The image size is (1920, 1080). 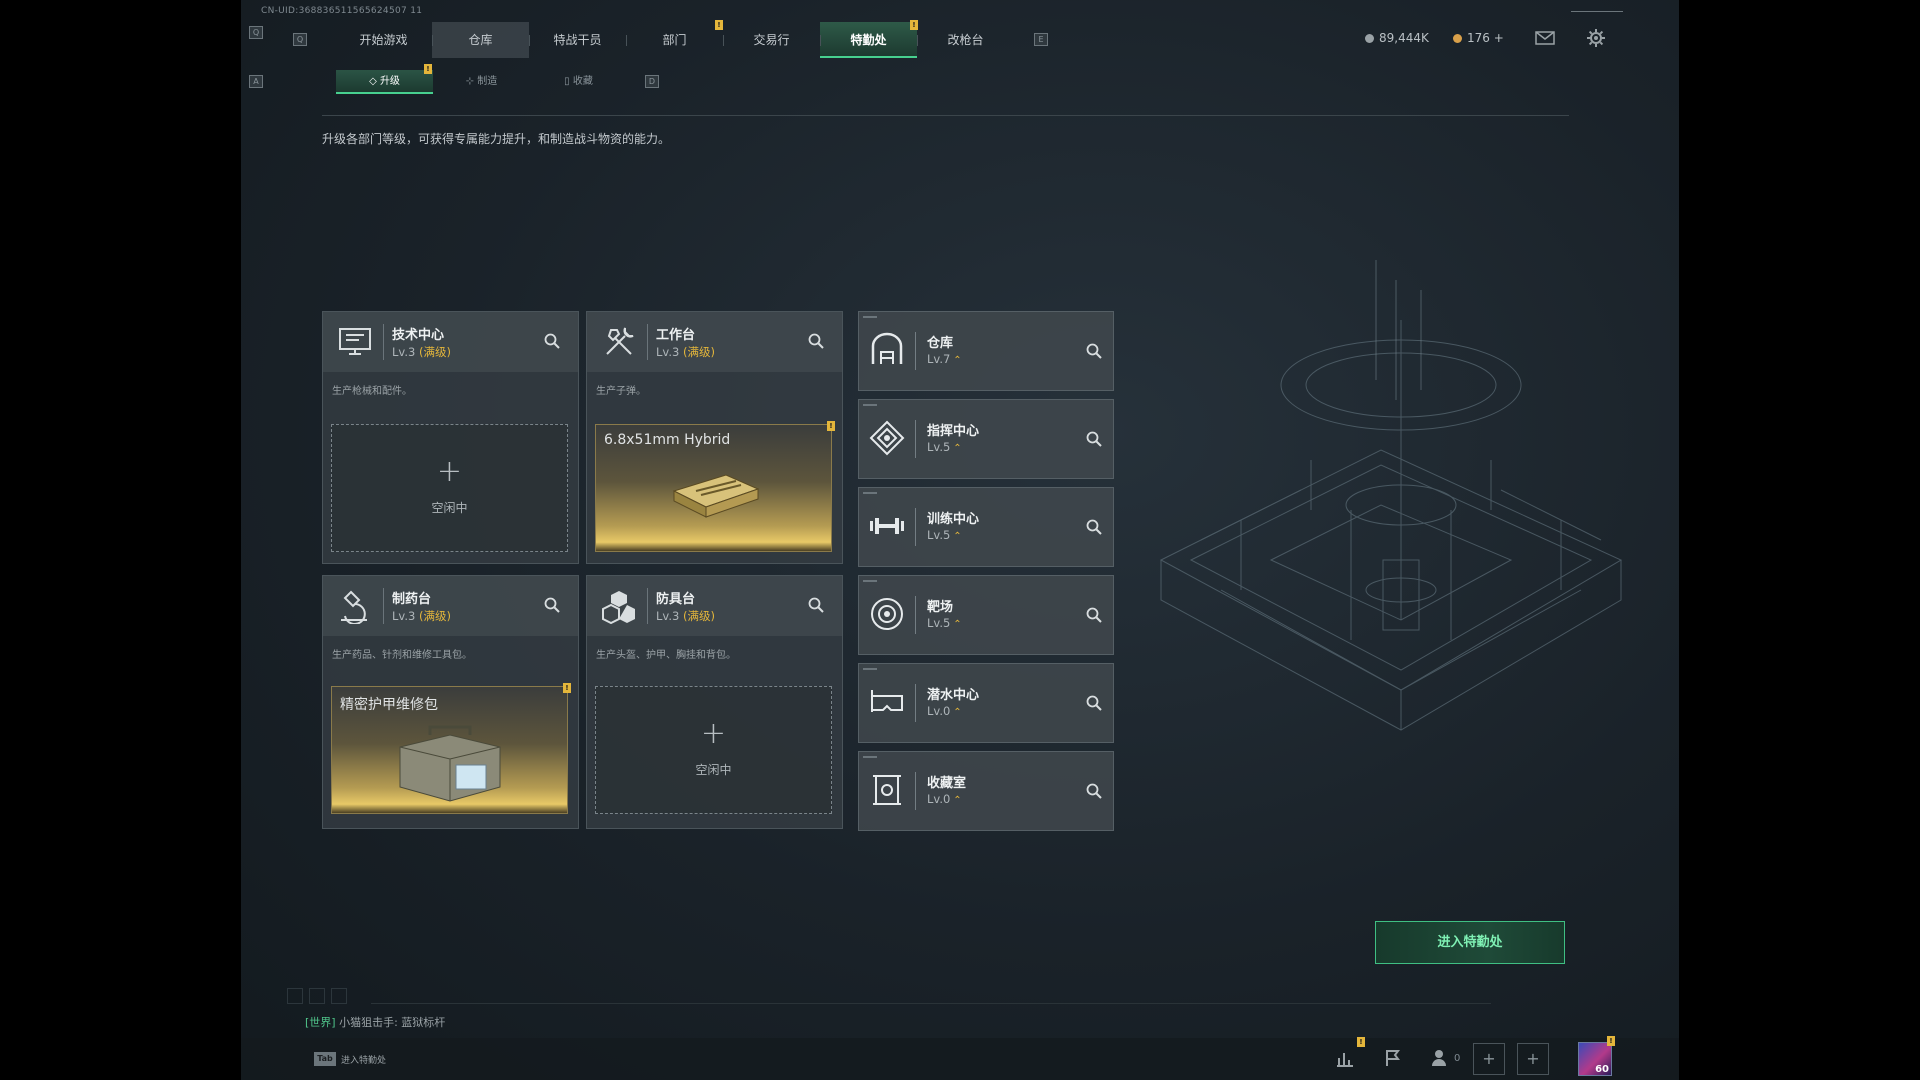 What do you see at coordinates (1441, 1058) in the screenshot?
I see `friends-icon` at bounding box center [1441, 1058].